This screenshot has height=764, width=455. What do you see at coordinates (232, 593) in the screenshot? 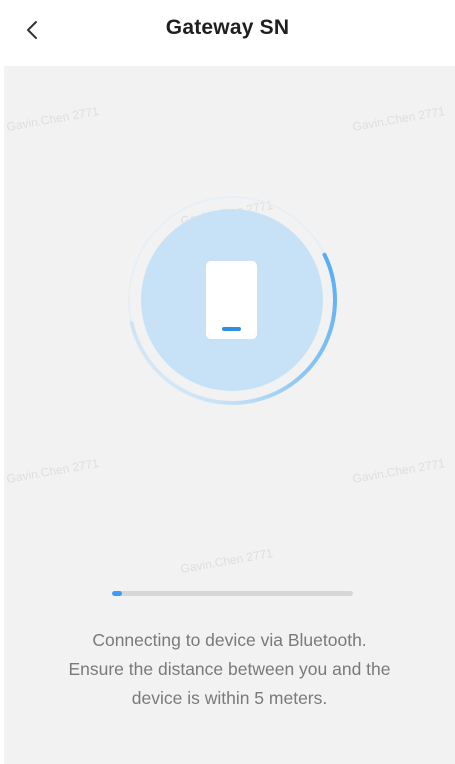
I see `connection-progress-bar` at bounding box center [232, 593].